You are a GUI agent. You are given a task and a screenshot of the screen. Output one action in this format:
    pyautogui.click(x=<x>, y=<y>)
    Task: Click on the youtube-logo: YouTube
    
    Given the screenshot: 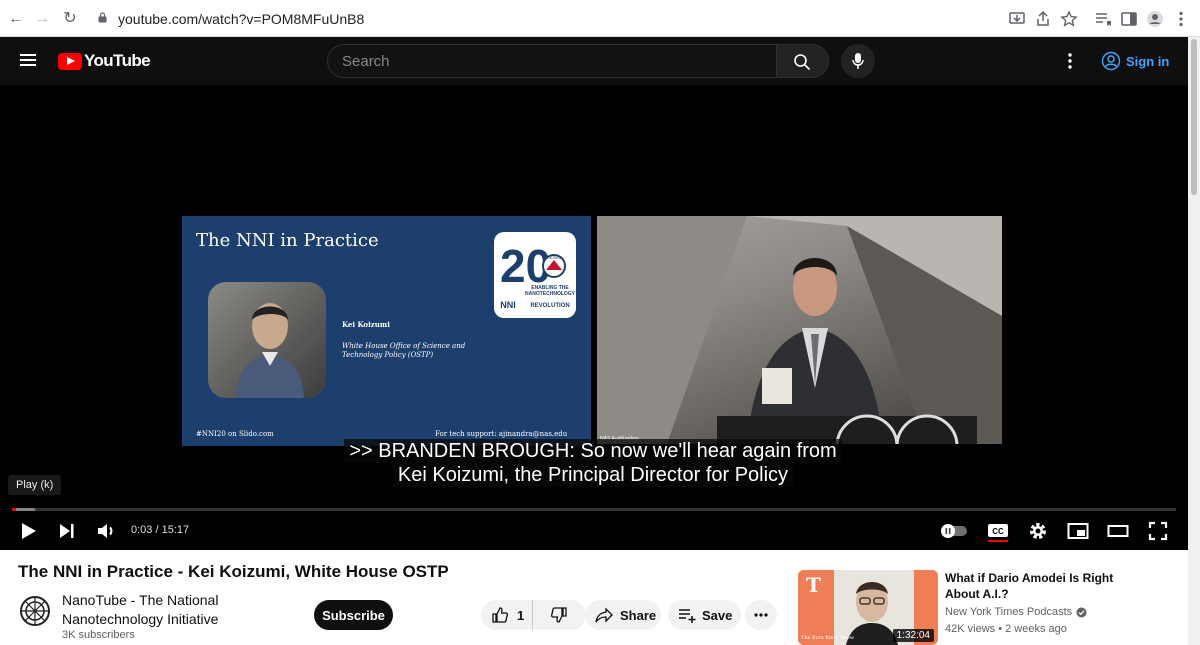 What is the action you would take?
    pyautogui.click(x=104, y=60)
    